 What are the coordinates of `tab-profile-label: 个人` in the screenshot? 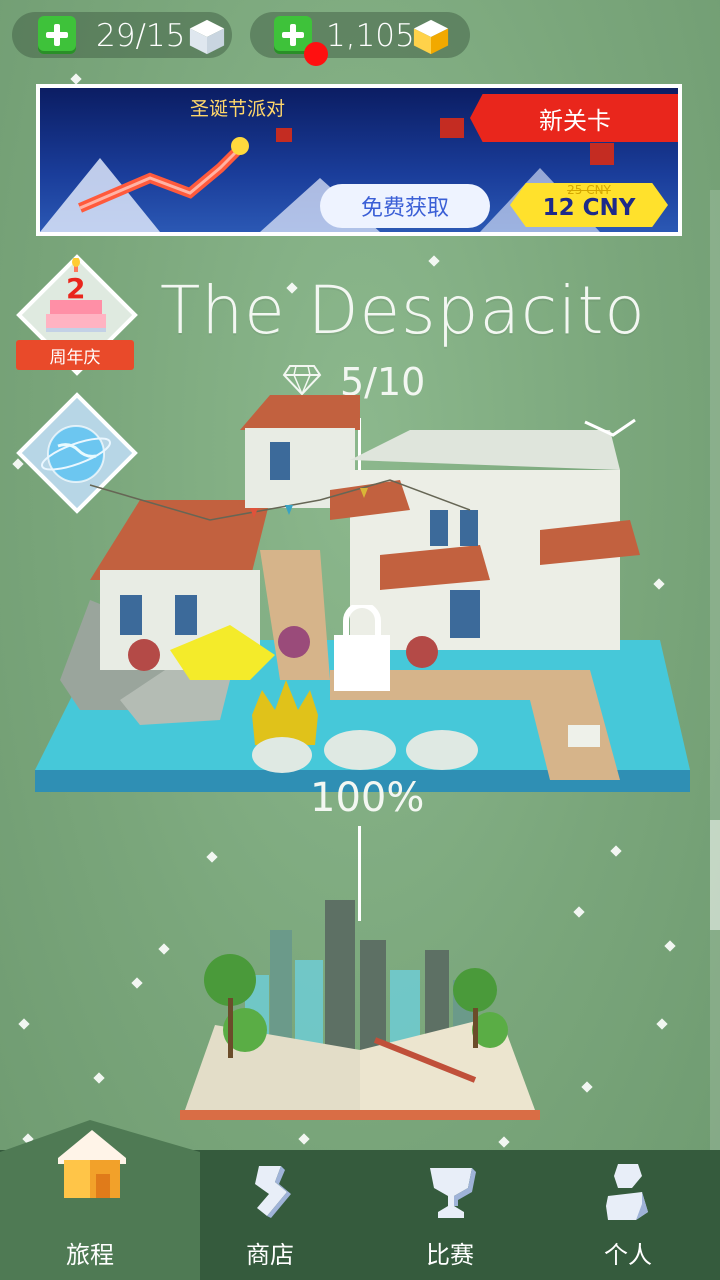 It's located at (628, 1255).